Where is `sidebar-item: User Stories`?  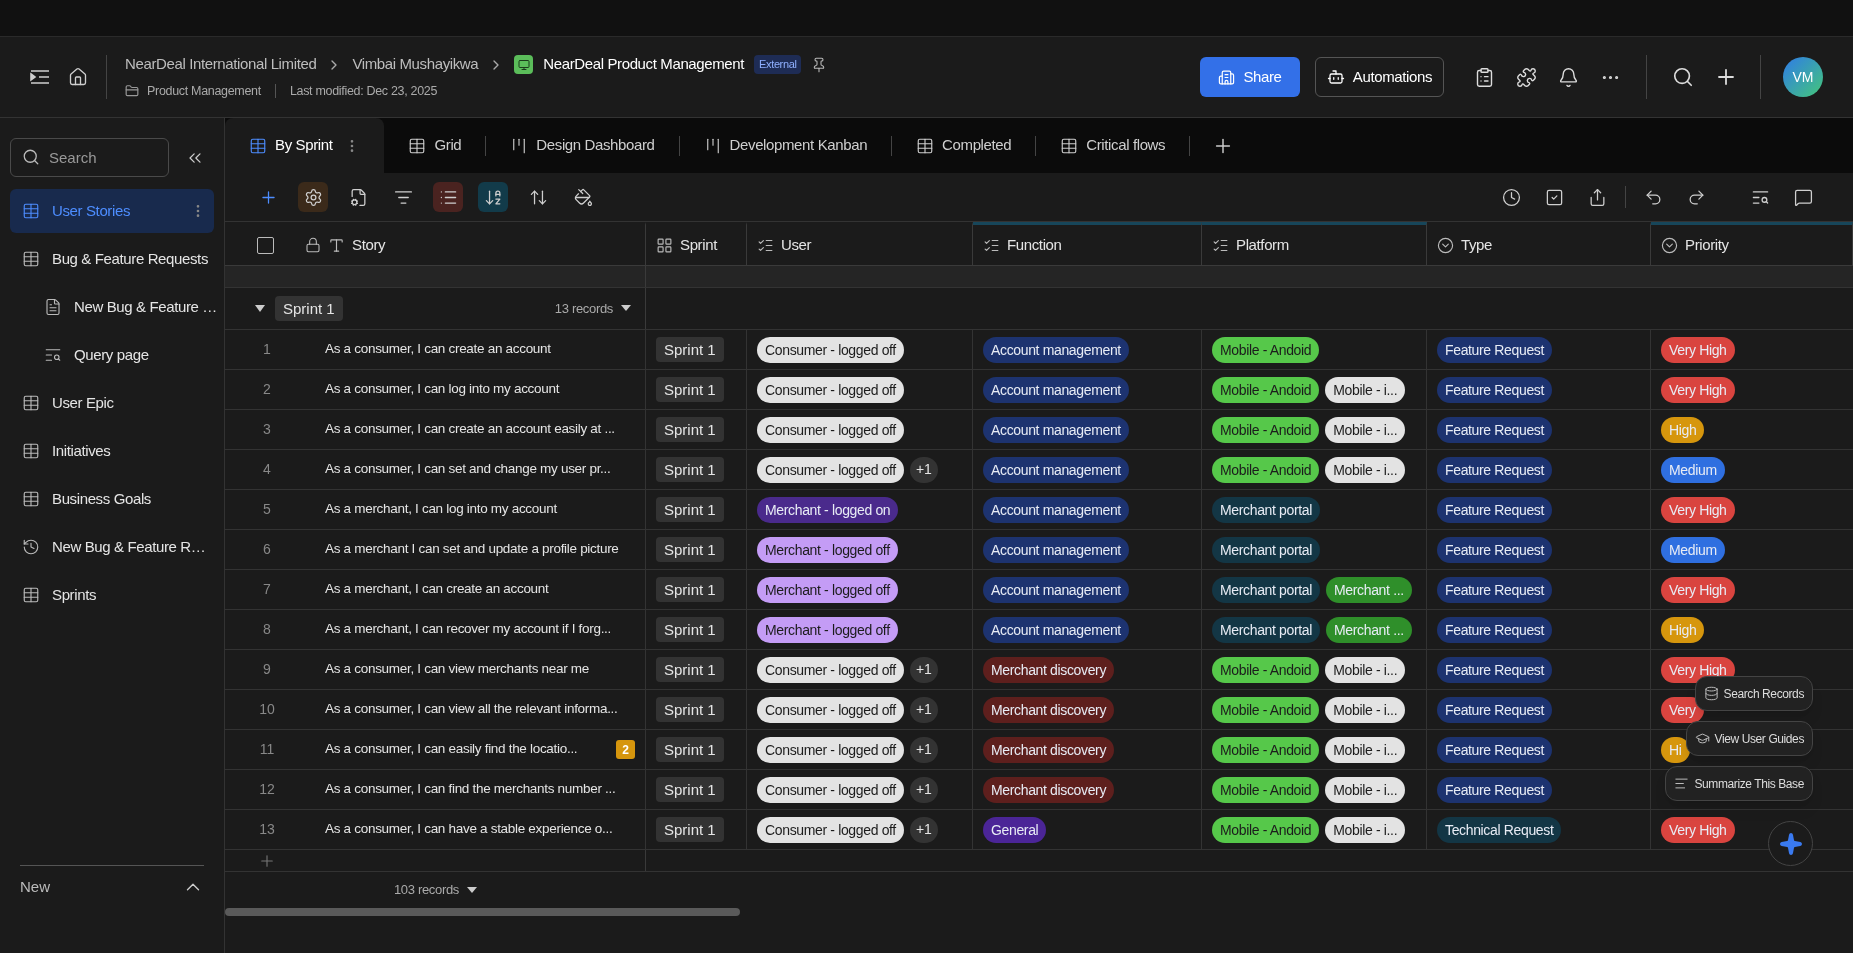
sidebar-item: User Stories is located at coordinates (112, 211).